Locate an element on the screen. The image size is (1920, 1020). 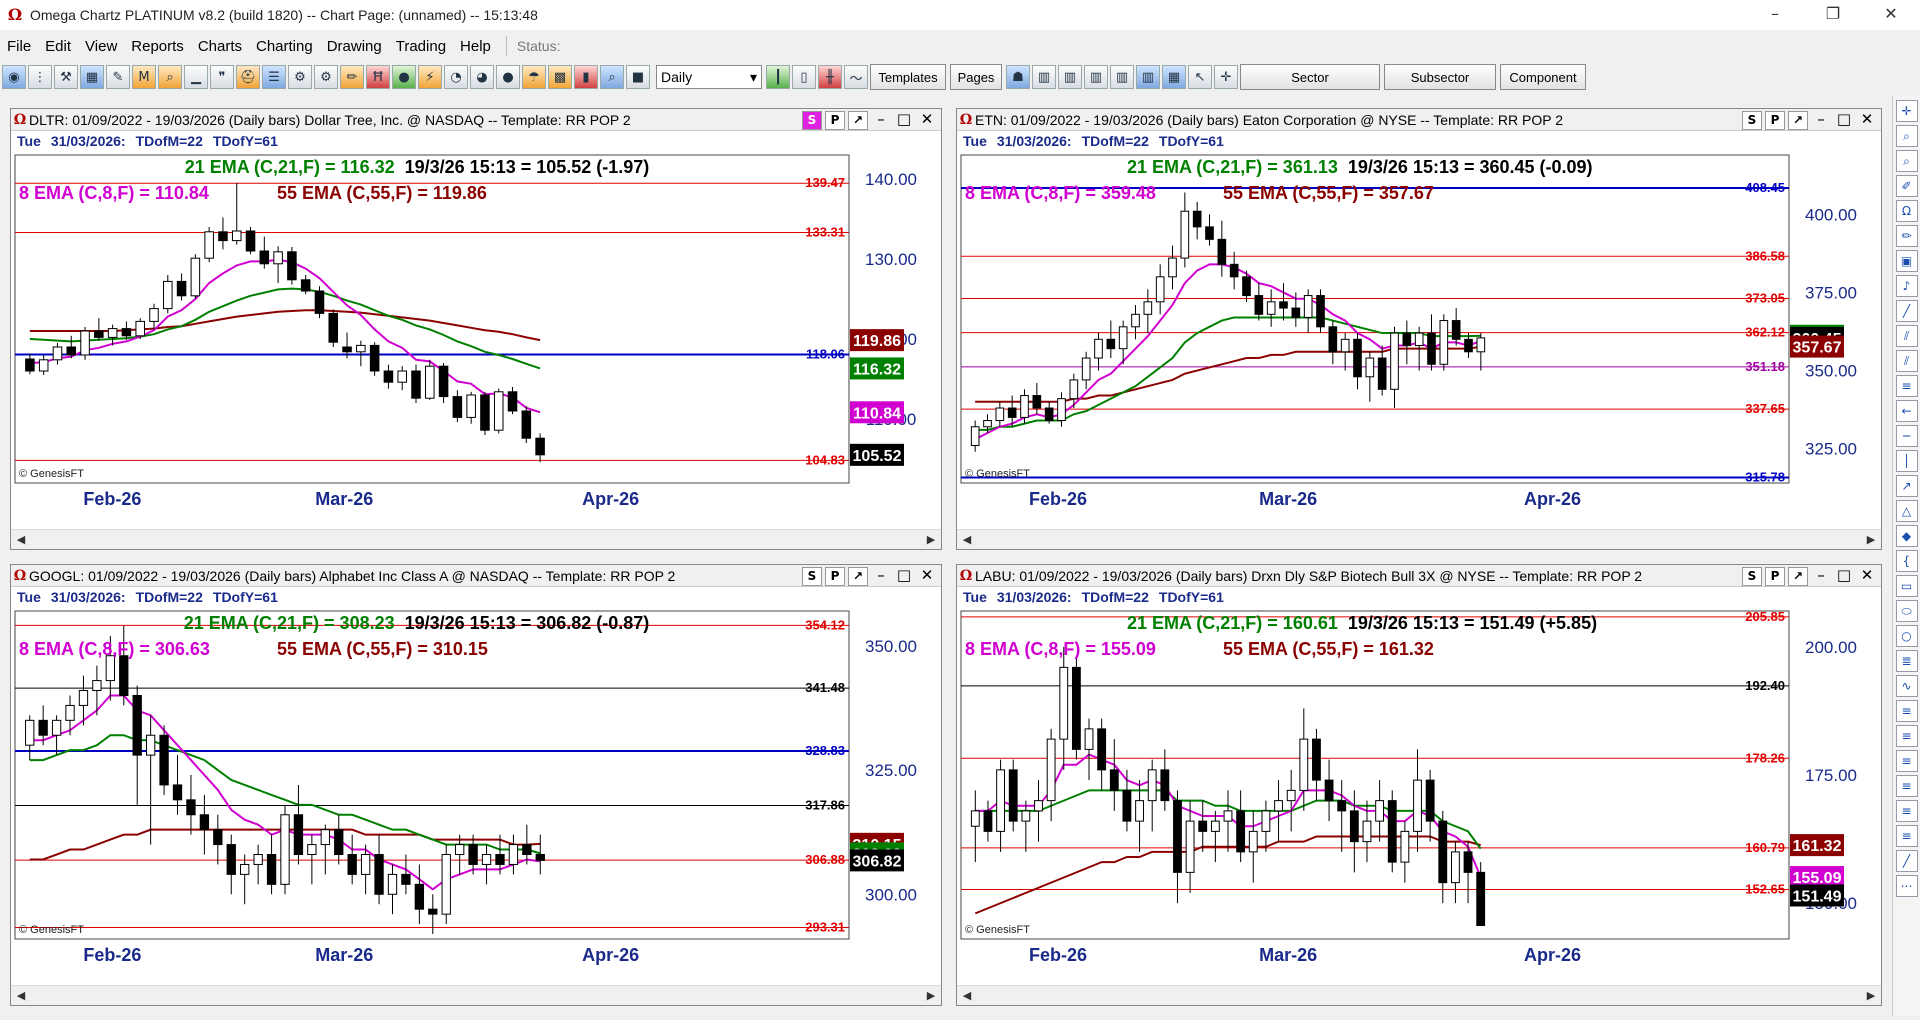
sector-button: Sector is located at coordinates (1310, 77).